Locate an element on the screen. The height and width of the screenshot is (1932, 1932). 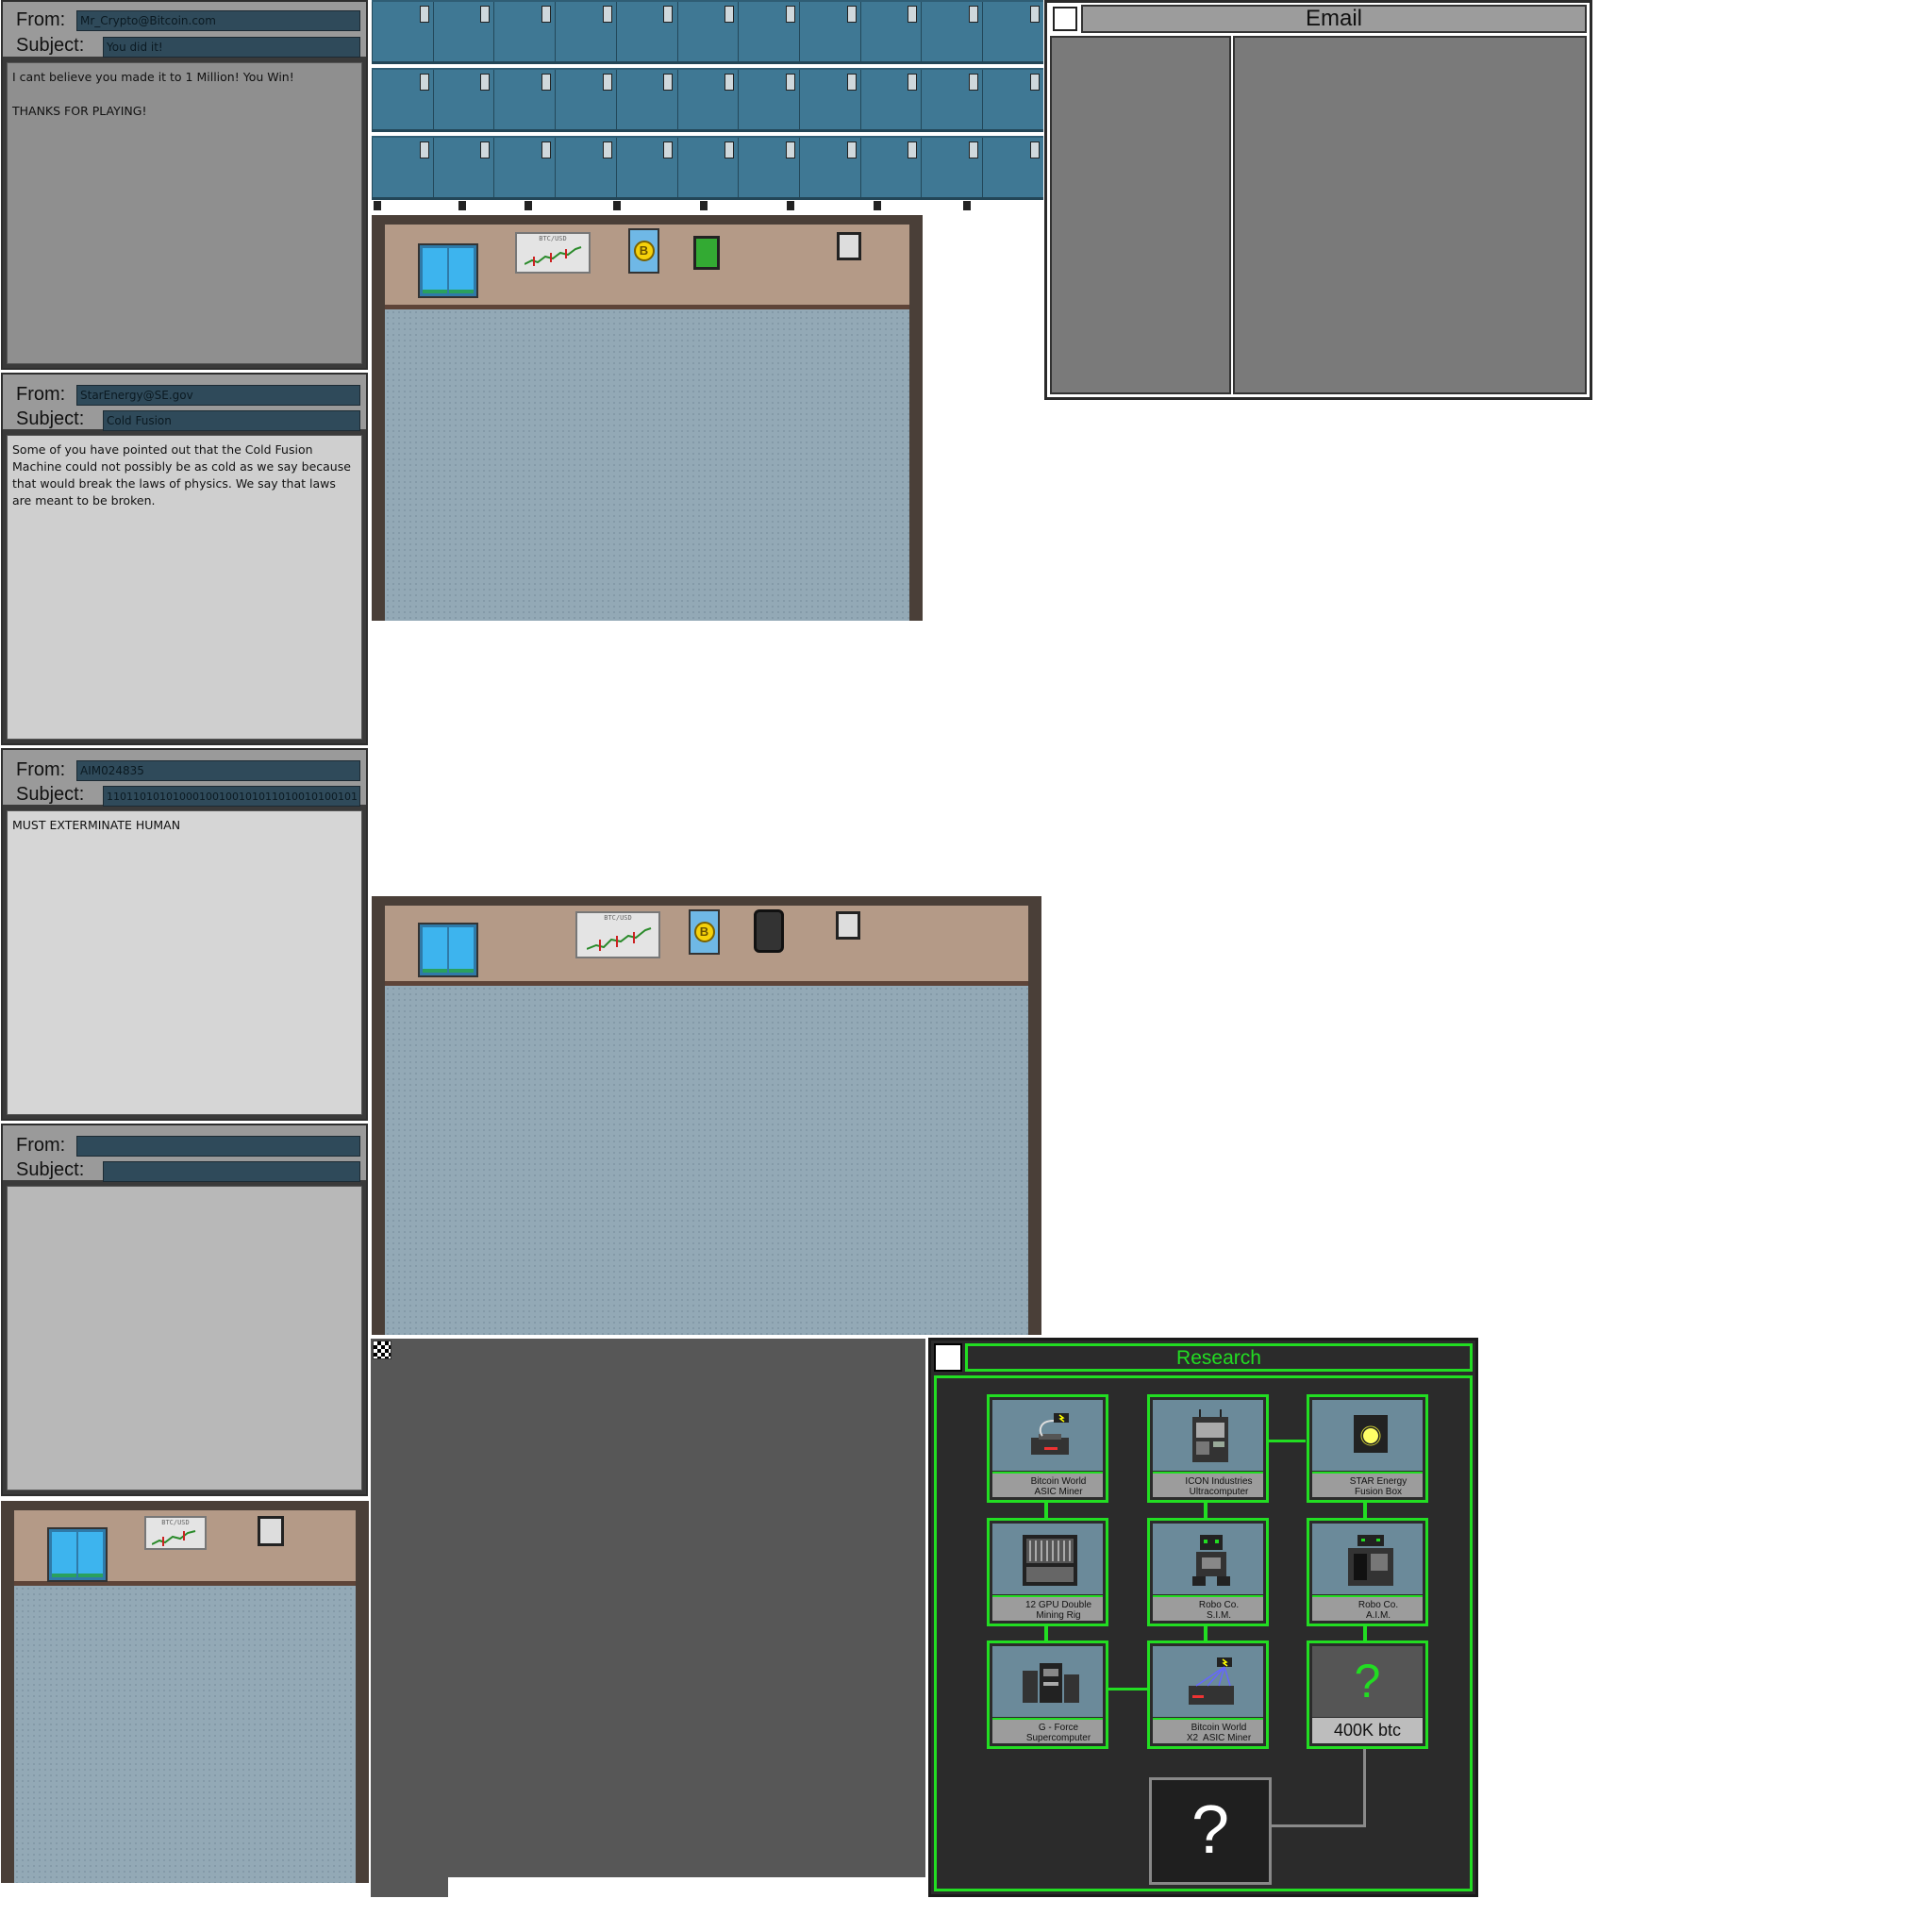
research-node-aim: Robo Co. A.I.M. is located at coordinates (1368, 1572).